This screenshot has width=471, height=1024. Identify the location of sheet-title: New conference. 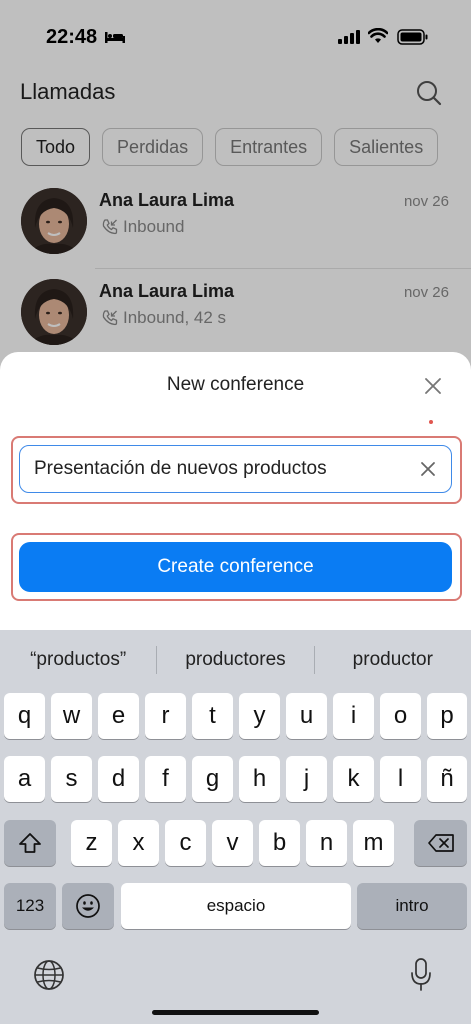
(235, 384).